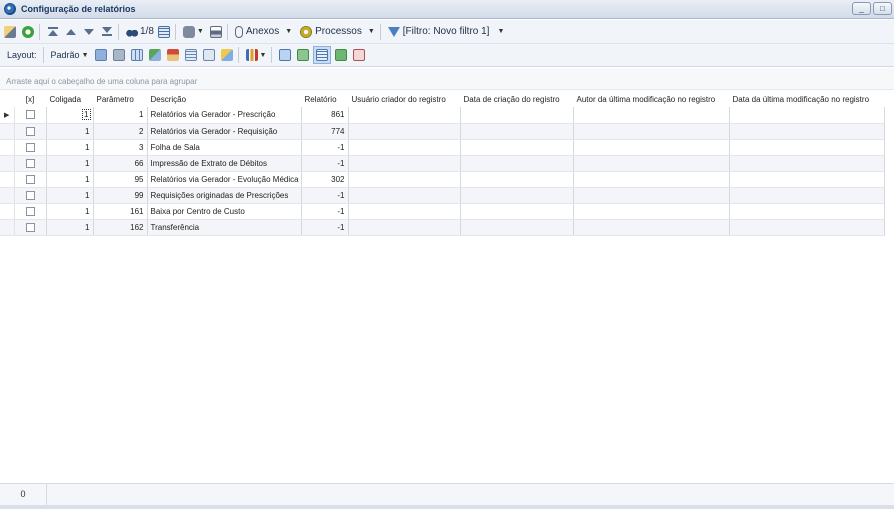 The height and width of the screenshot is (509, 894). What do you see at coordinates (442, 211) in the screenshot?
I see `table-row: 1 161 Baixa por Centro de Custo -1` at bounding box center [442, 211].